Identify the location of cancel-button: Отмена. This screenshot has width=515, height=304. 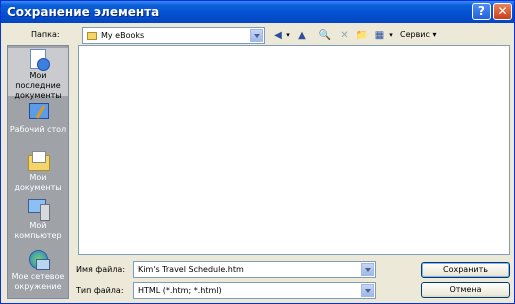
(465, 290).